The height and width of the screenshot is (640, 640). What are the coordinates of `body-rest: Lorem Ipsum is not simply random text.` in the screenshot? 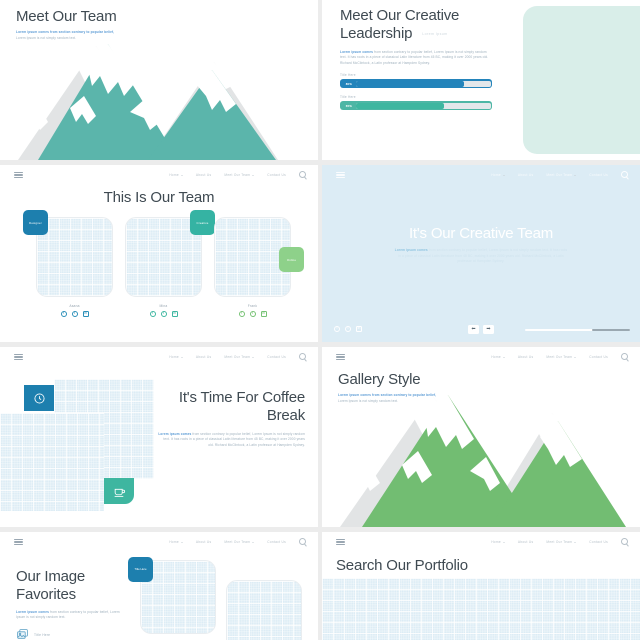 It's located at (46, 37).